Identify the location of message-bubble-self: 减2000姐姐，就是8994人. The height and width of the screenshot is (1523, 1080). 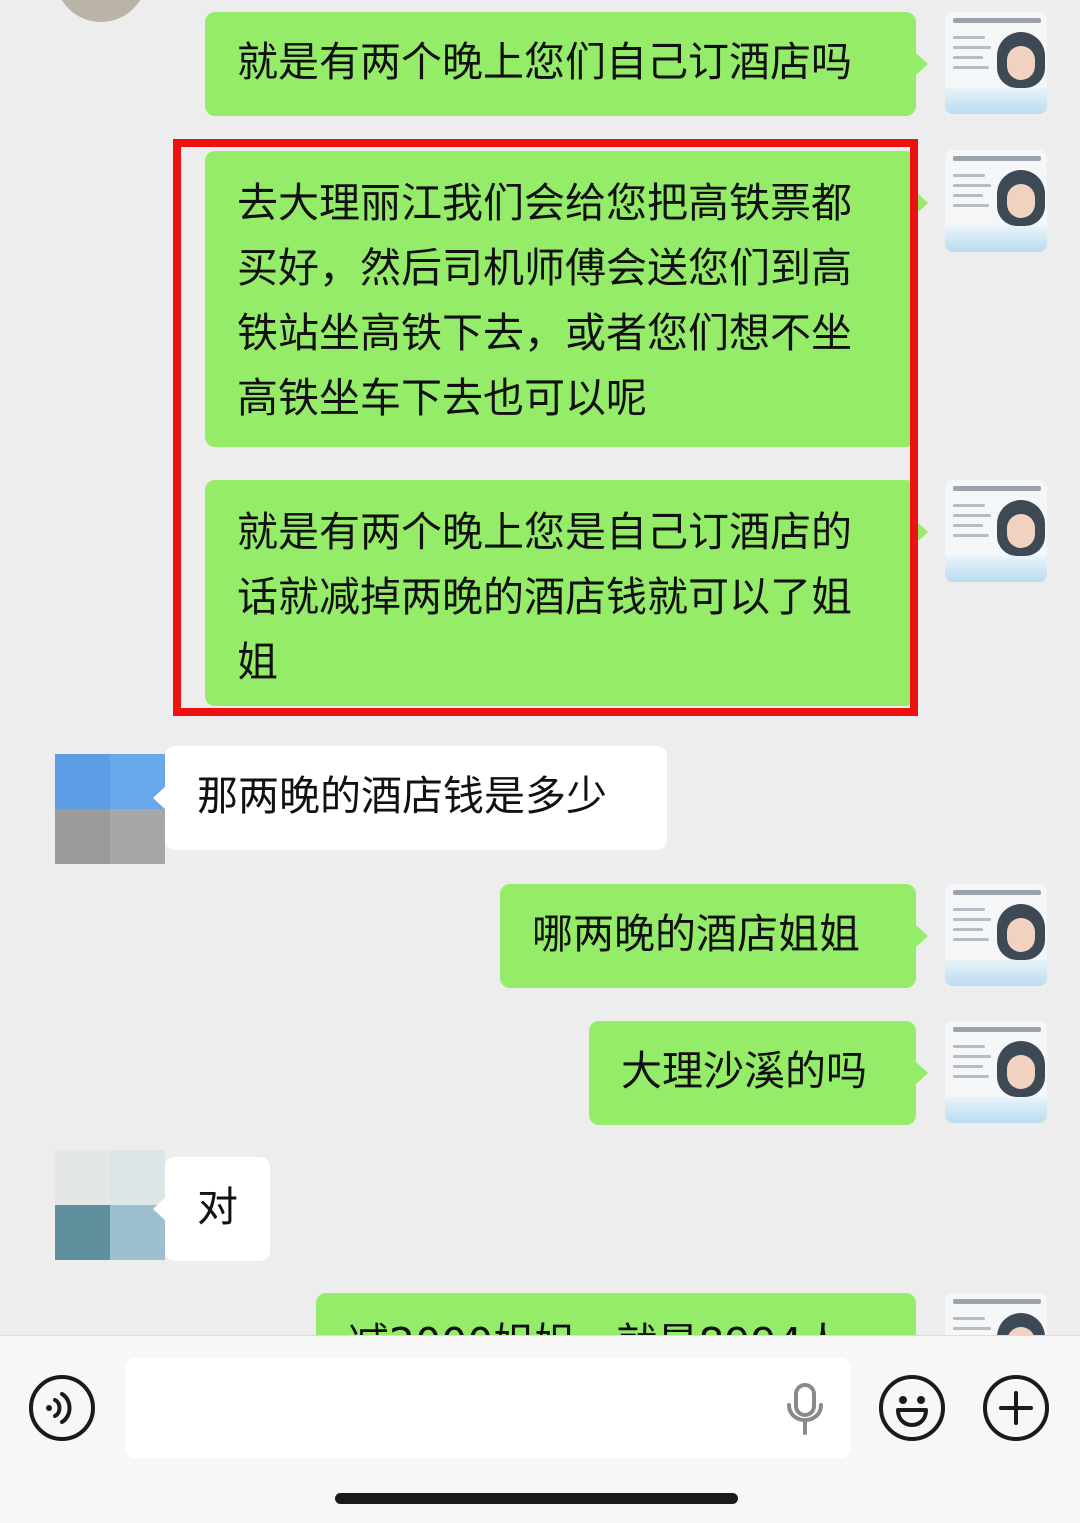
(622, 1314).